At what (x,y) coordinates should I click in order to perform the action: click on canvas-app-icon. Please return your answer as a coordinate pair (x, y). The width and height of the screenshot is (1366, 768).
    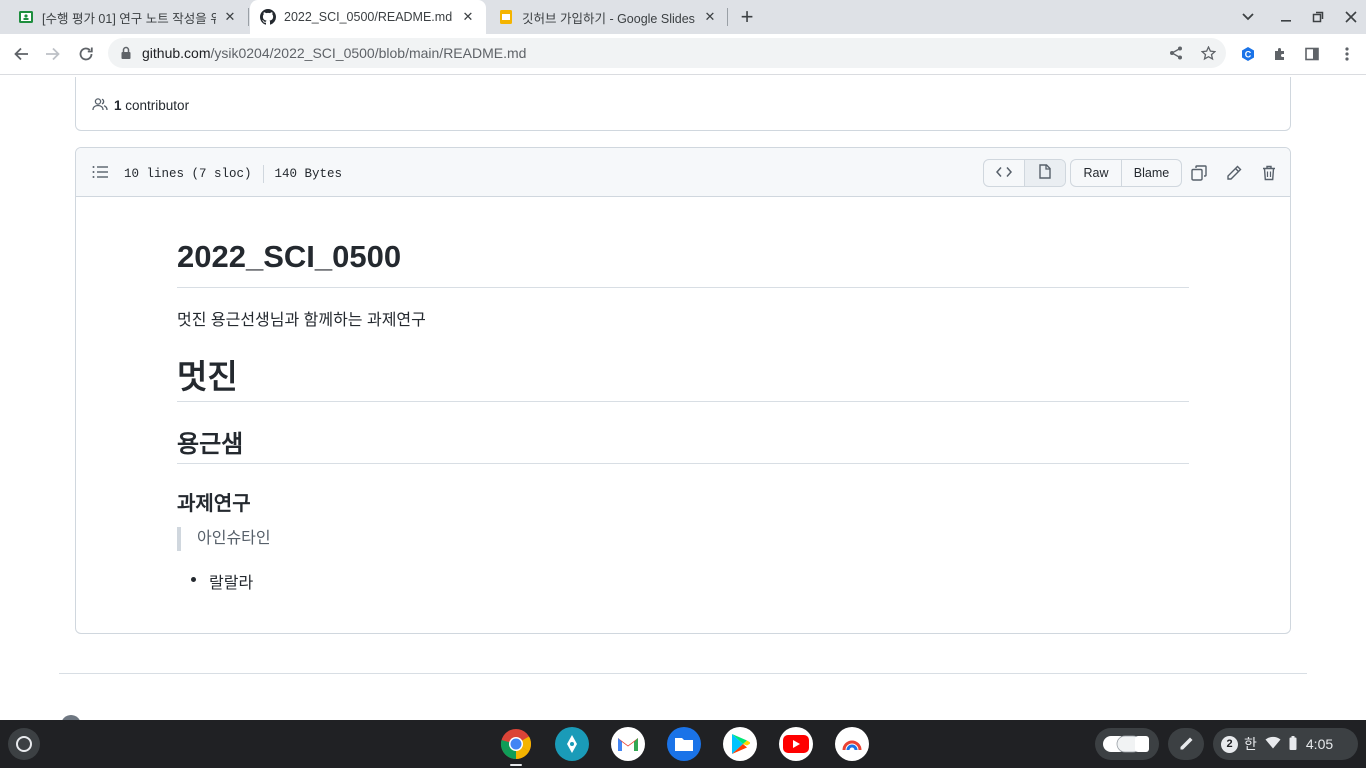
    Looking at the image, I should click on (852, 744).